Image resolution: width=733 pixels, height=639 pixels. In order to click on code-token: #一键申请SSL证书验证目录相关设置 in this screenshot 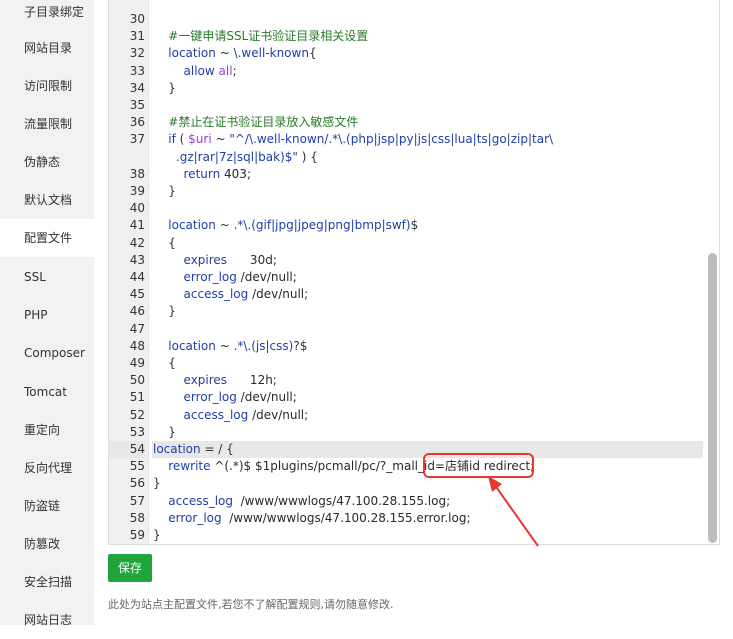, I will do `click(268, 36)`.